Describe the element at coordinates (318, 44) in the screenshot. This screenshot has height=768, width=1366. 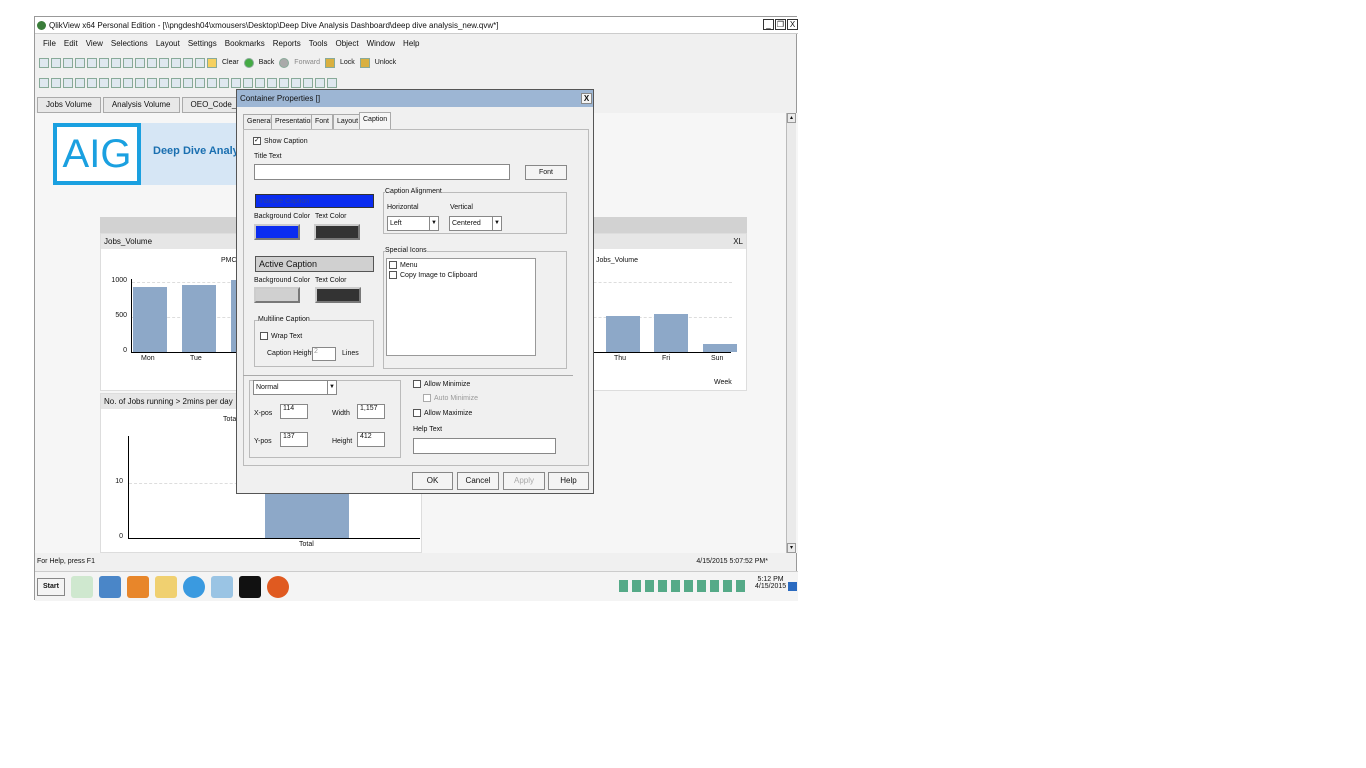
I see `menu-tools: Tools` at that location.